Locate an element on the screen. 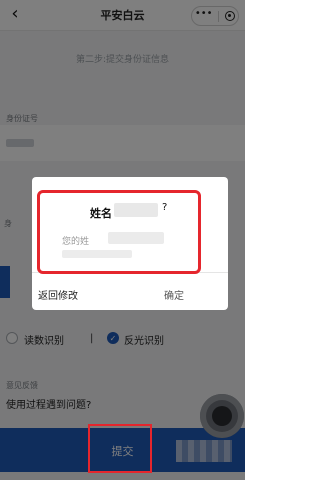 This screenshot has height=480, width=320. annotation-highlight-submit is located at coordinates (120, 448).